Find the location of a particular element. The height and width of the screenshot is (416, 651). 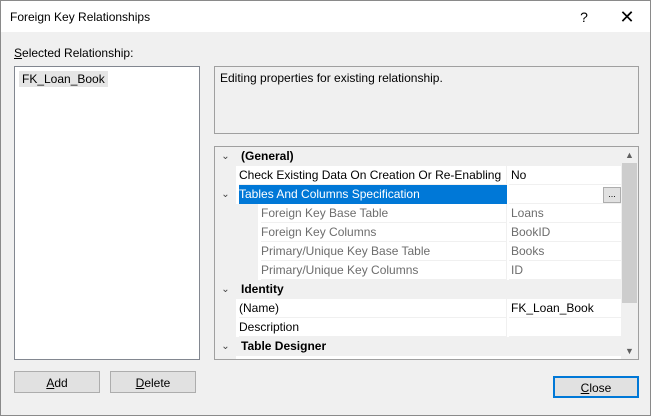

property-row: Primary/Unique Key Columns ID is located at coordinates (418, 270).